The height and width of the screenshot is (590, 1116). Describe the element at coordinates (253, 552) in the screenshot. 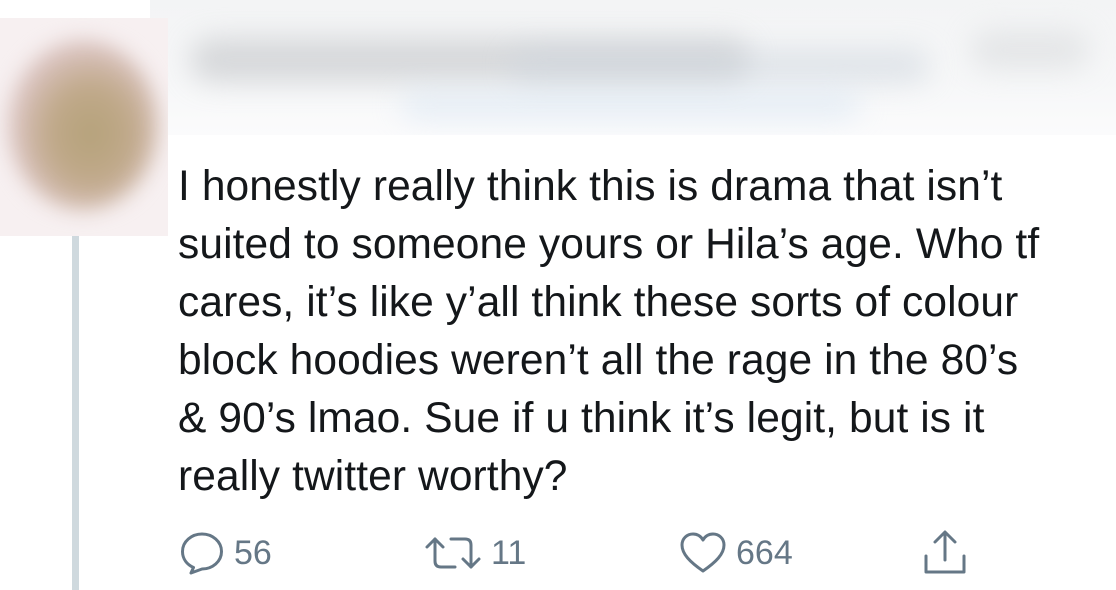

I see `reply-count: 56` at that location.